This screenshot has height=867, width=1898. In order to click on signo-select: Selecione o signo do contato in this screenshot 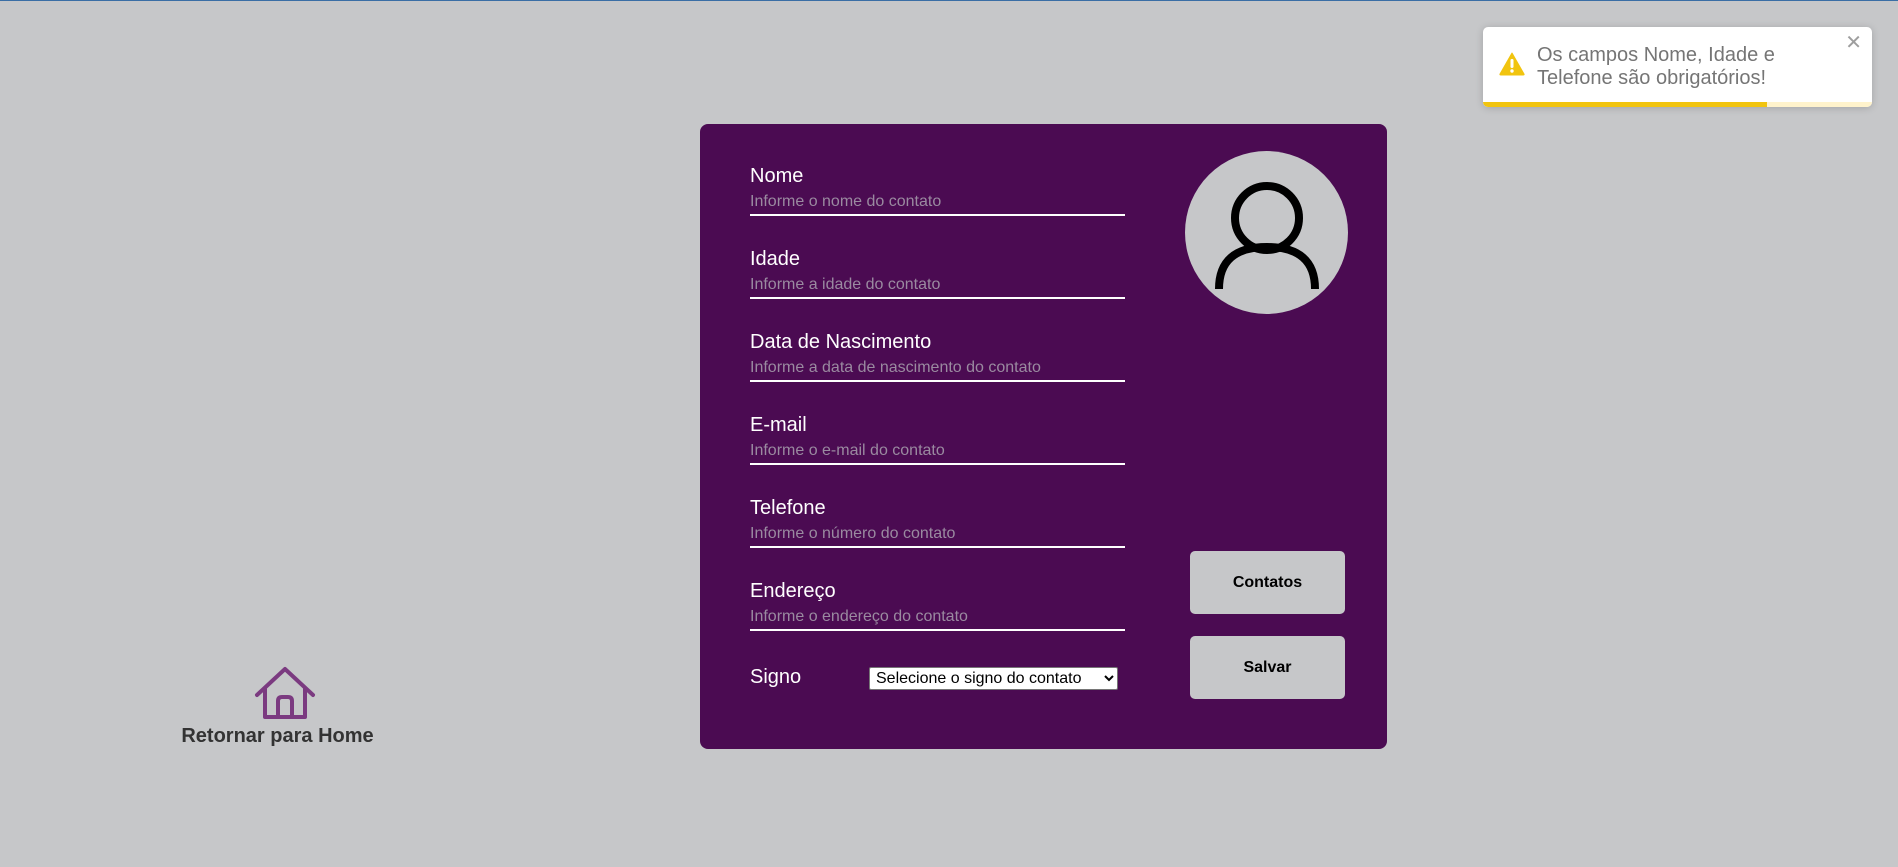, I will do `click(993, 678)`.